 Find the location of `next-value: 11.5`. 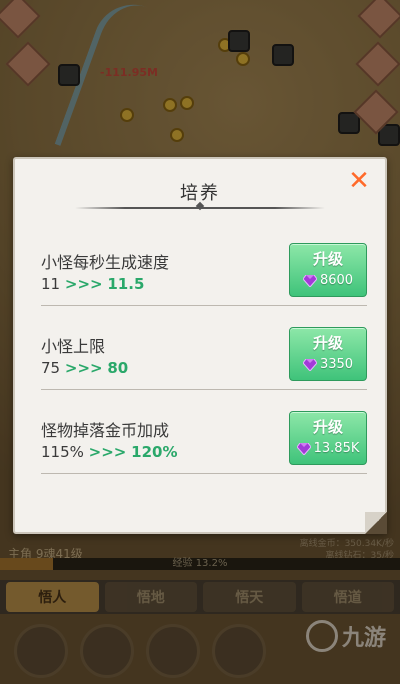

next-value: 11.5 is located at coordinates (126, 284).